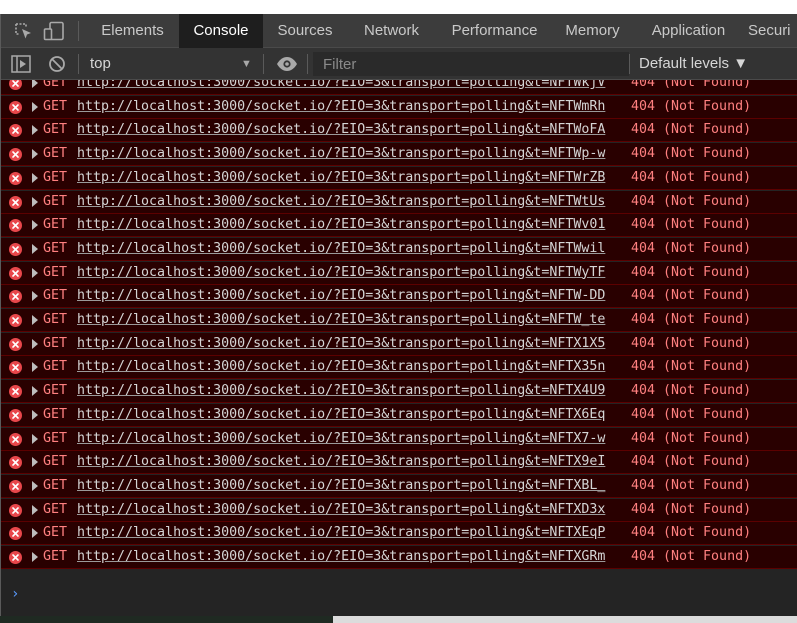  What do you see at coordinates (21, 64) in the screenshot?
I see `sidebar-toggle-icon` at bounding box center [21, 64].